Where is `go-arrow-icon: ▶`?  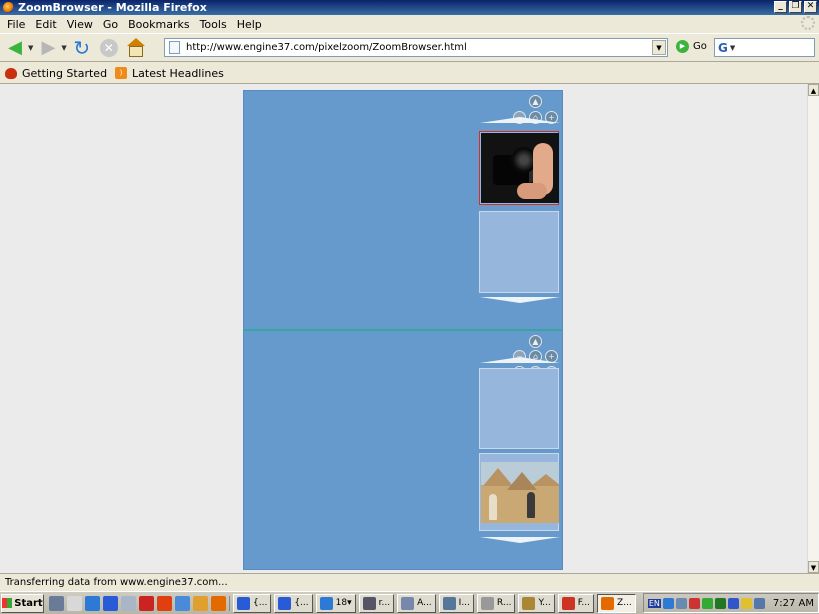
go-arrow-icon: ▶ is located at coordinates (682, 46).